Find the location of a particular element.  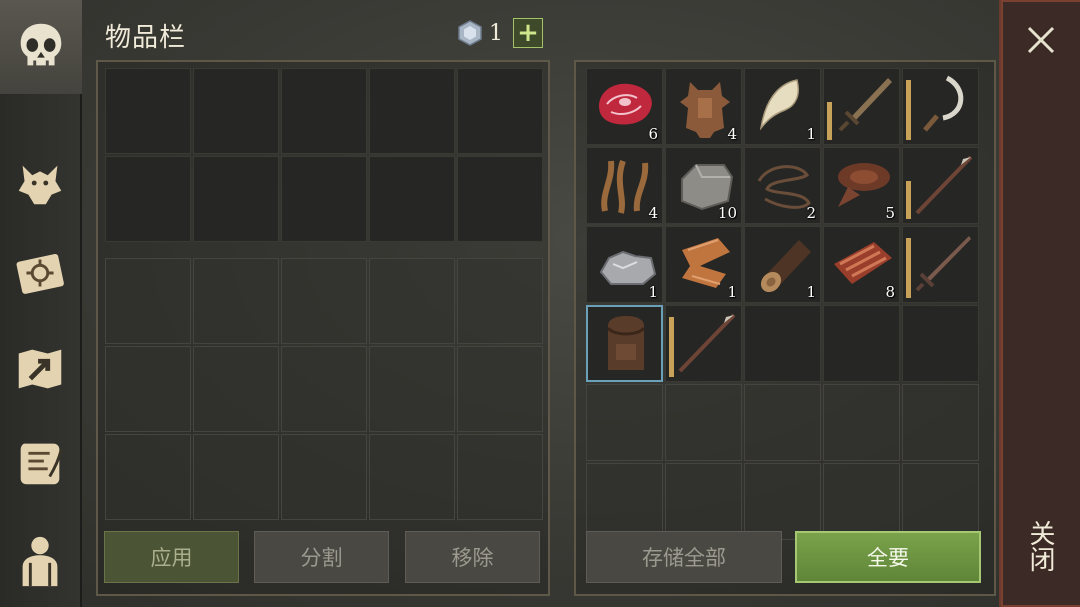

blueprint-icon is located at coordinates (40, 273).